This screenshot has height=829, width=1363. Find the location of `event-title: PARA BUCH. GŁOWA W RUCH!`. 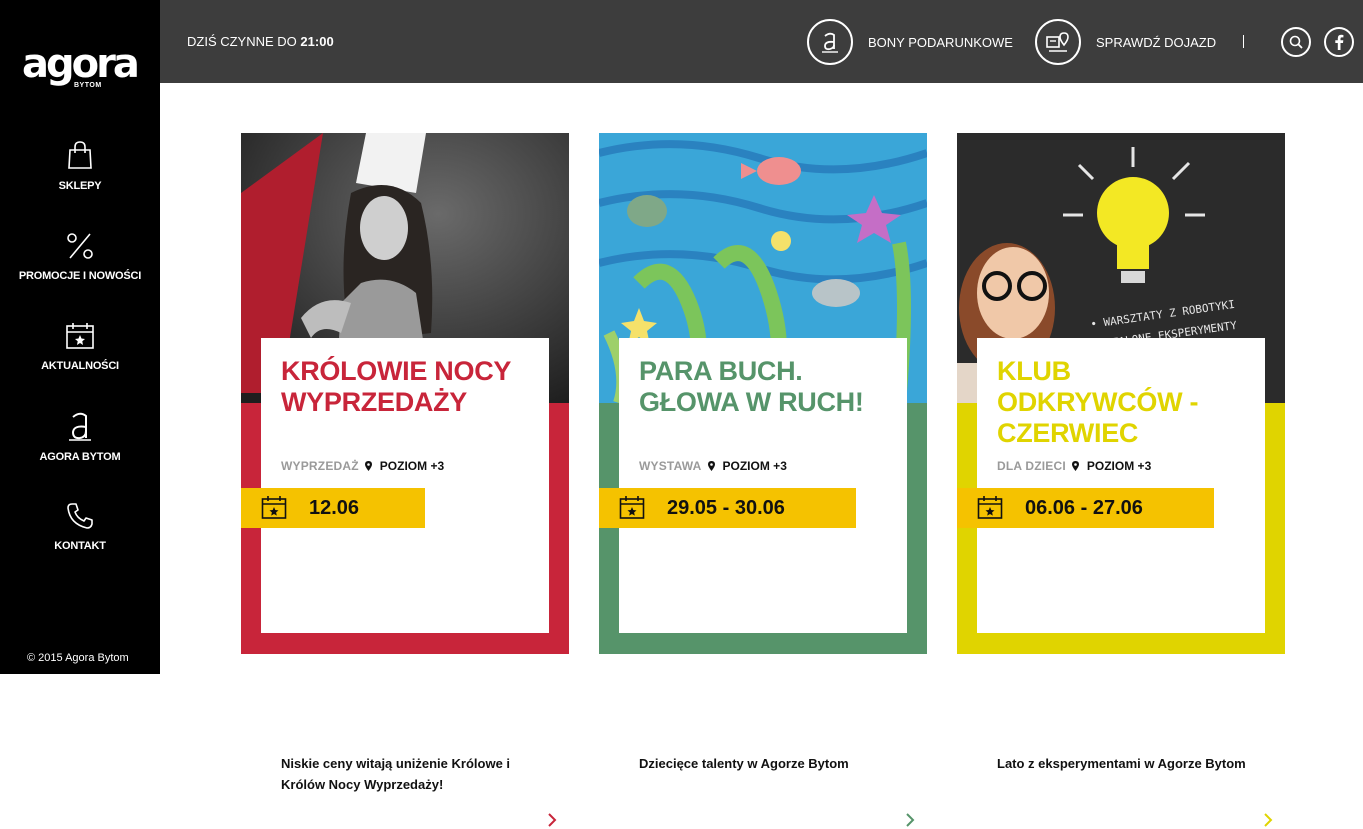

event-title: PARA BUCH. GŁOWA W RUCH! is located at coordinates (769, 387).